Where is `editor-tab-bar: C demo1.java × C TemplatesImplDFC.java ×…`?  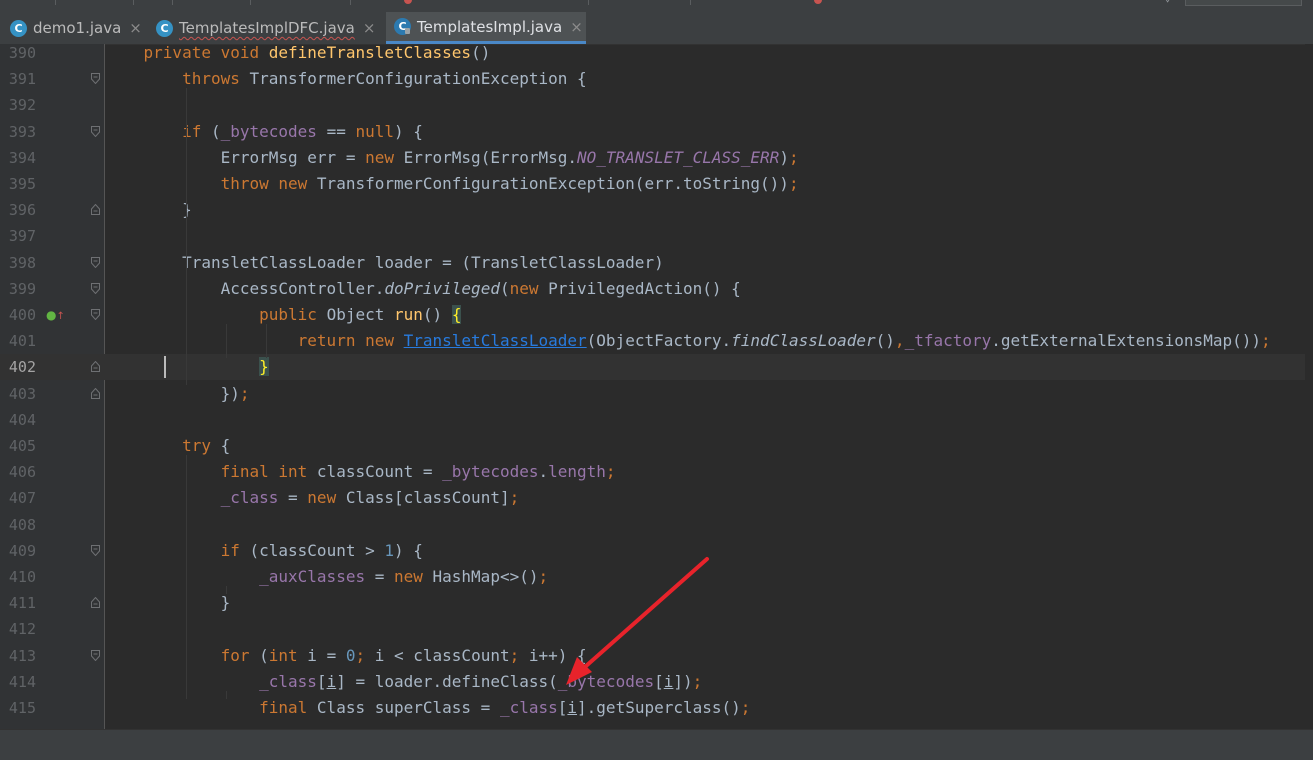 editor-tab-bar: C demo1.java × C TemplatesImplDFC.java ×… is located at coordinates (656, 25).